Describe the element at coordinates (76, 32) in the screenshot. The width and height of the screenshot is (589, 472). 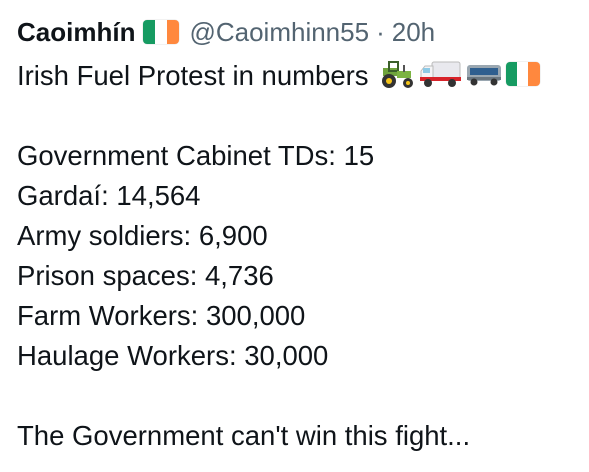
I see `display-name: Caoimhín` at that location.